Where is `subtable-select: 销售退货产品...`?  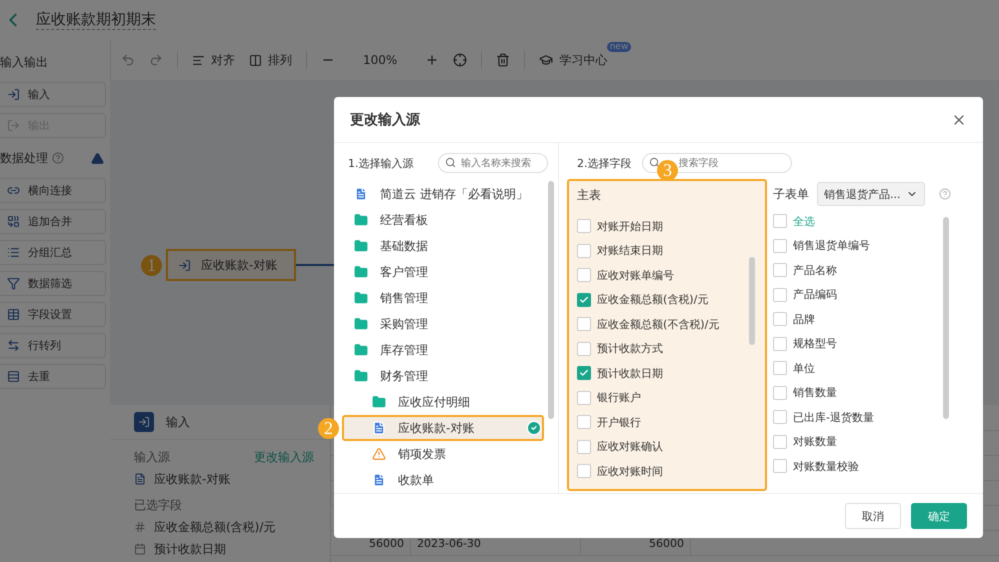
subtable-select: 销售退货产品... is located at coordinates (871, 194).